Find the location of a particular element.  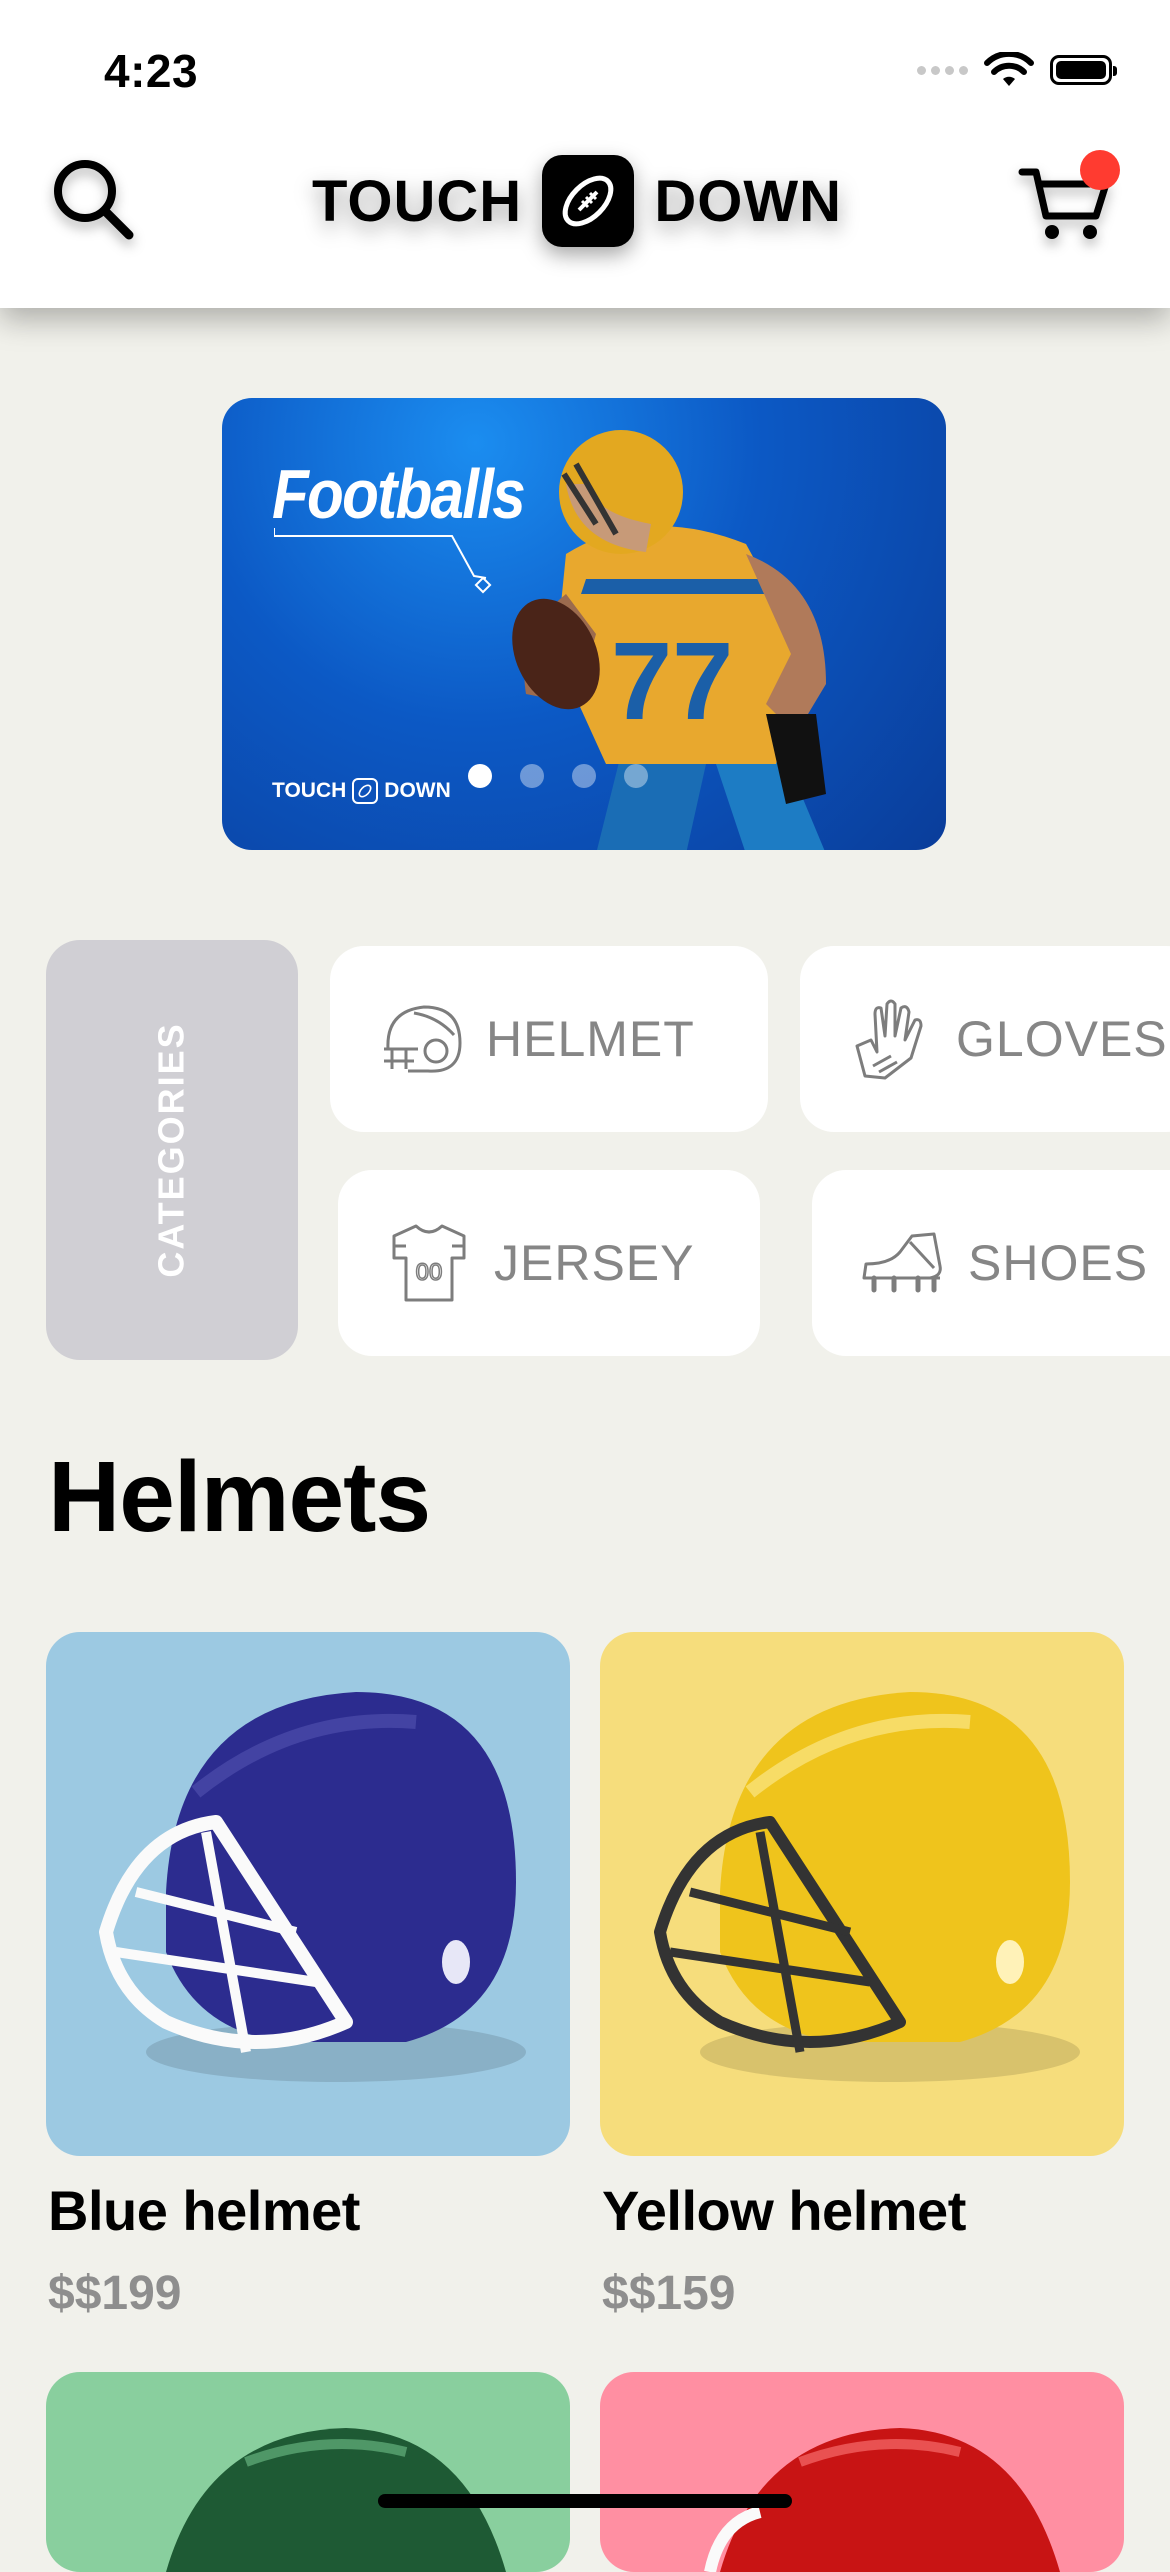

category-chip-shoes: SHOES is located at coordinates (991, 1263).